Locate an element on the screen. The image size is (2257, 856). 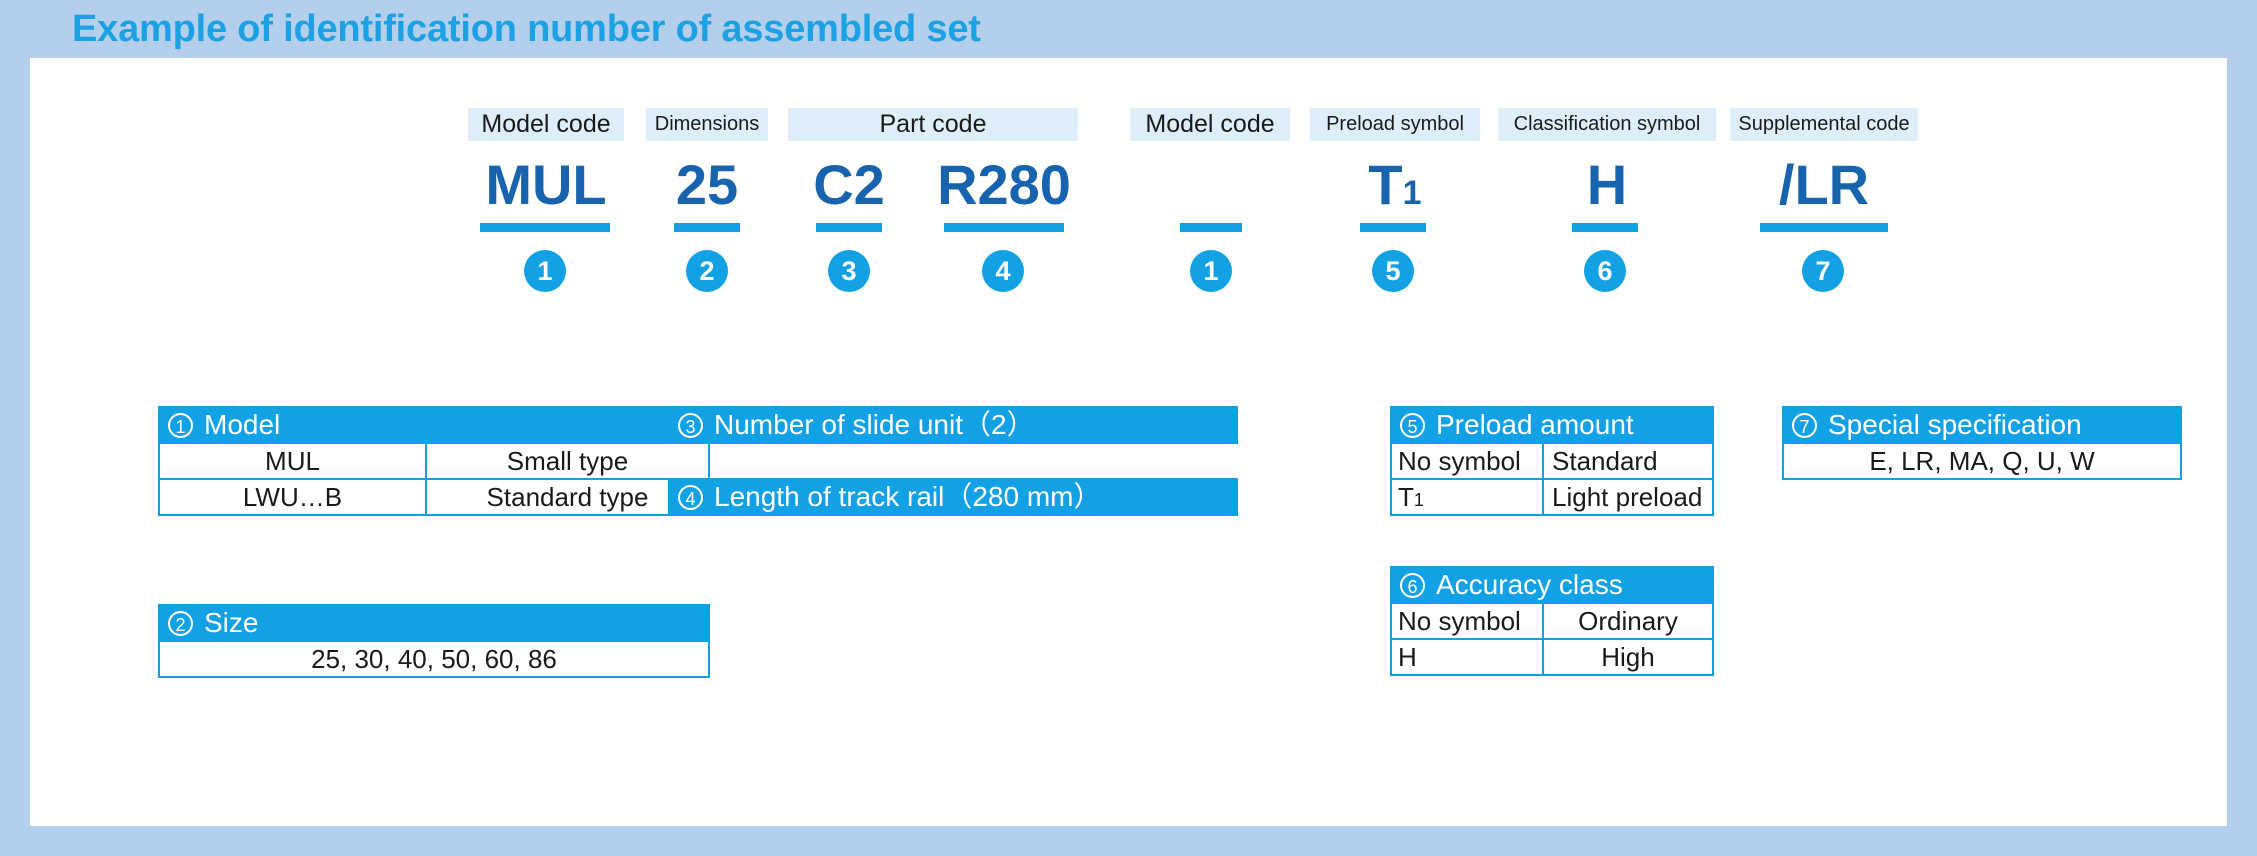
code-preload-letter: T is located at coordinates (1385, 184).